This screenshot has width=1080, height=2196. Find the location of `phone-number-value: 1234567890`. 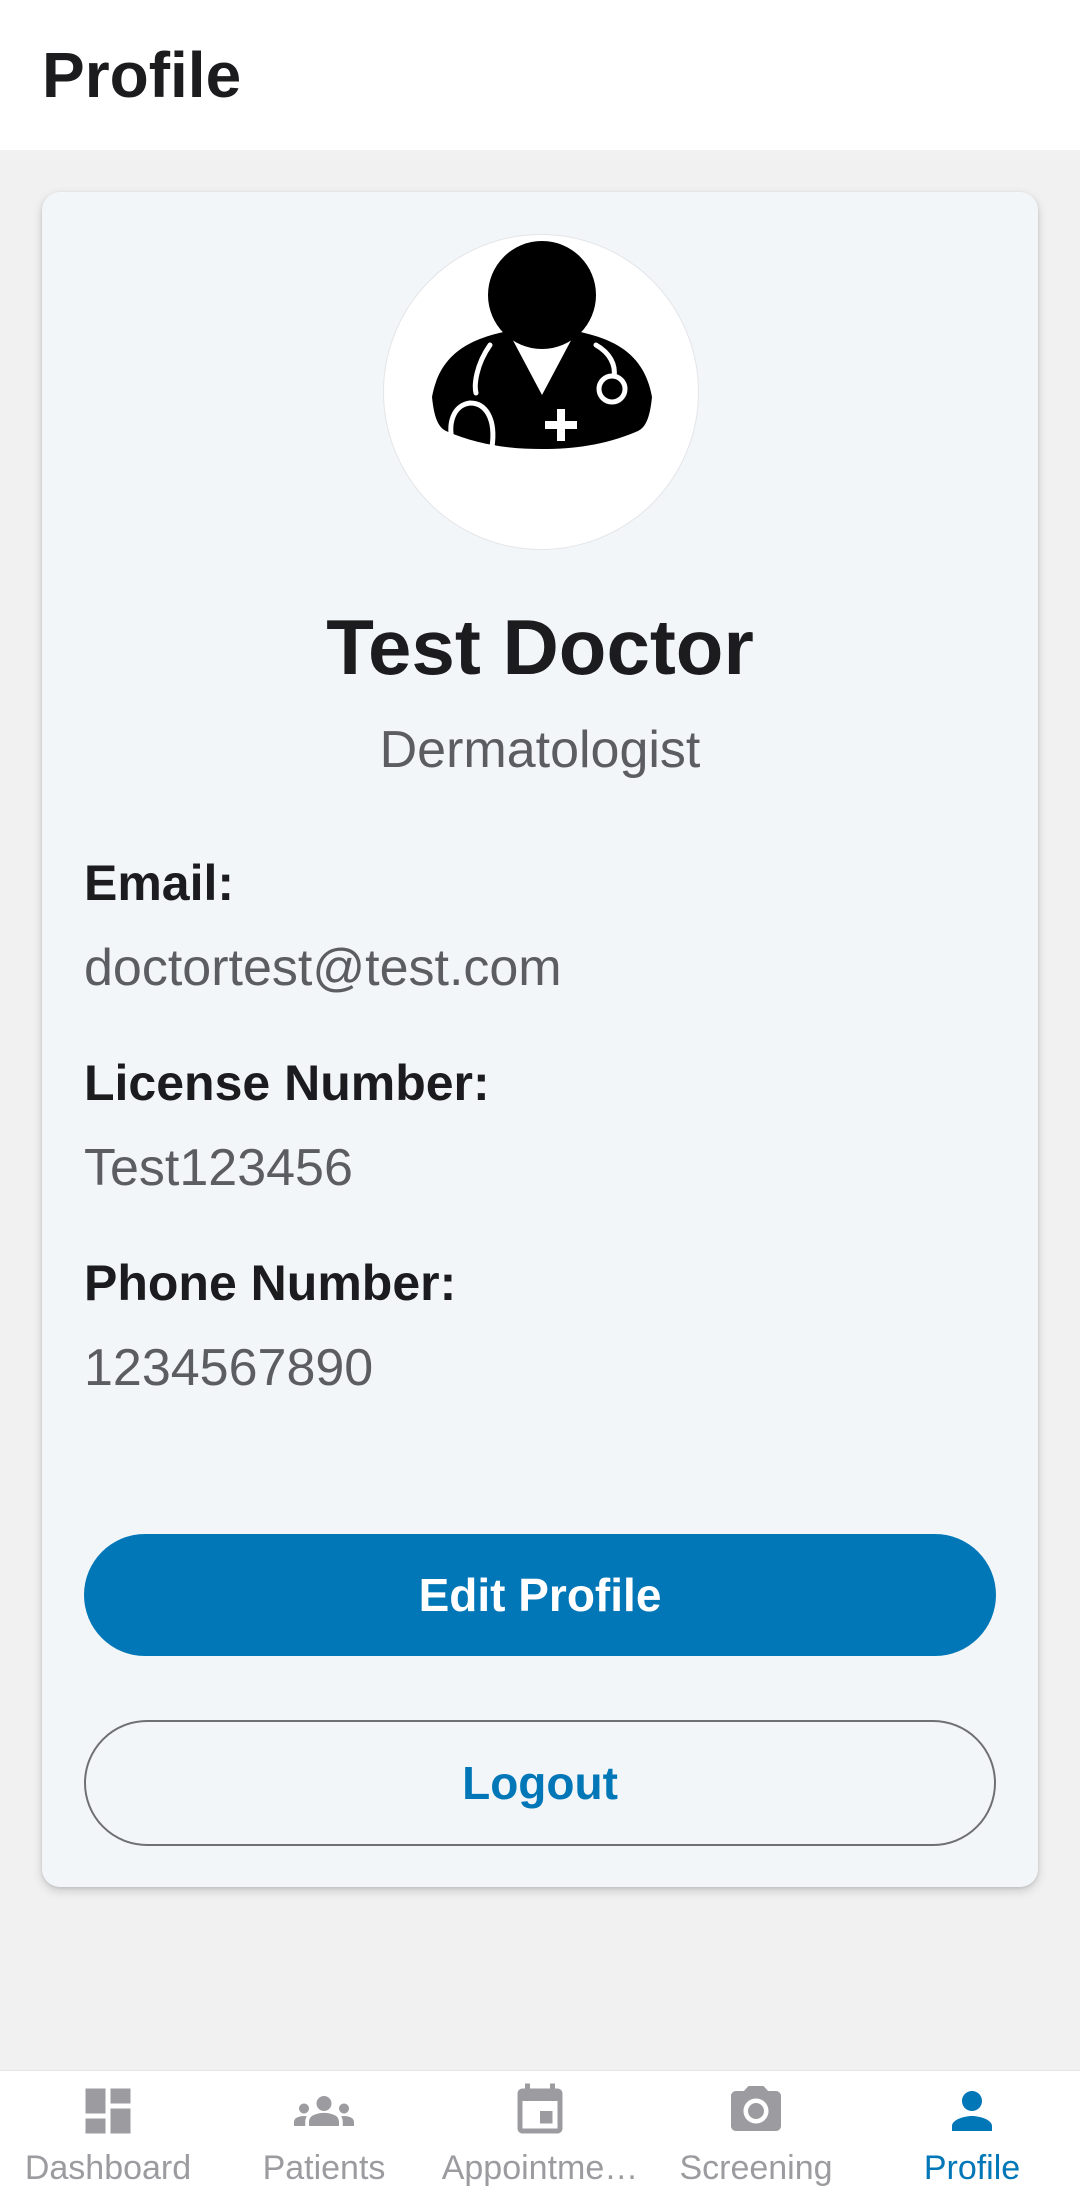

phone-number-value: 1234567890 is located at coordinates (229, 1368).